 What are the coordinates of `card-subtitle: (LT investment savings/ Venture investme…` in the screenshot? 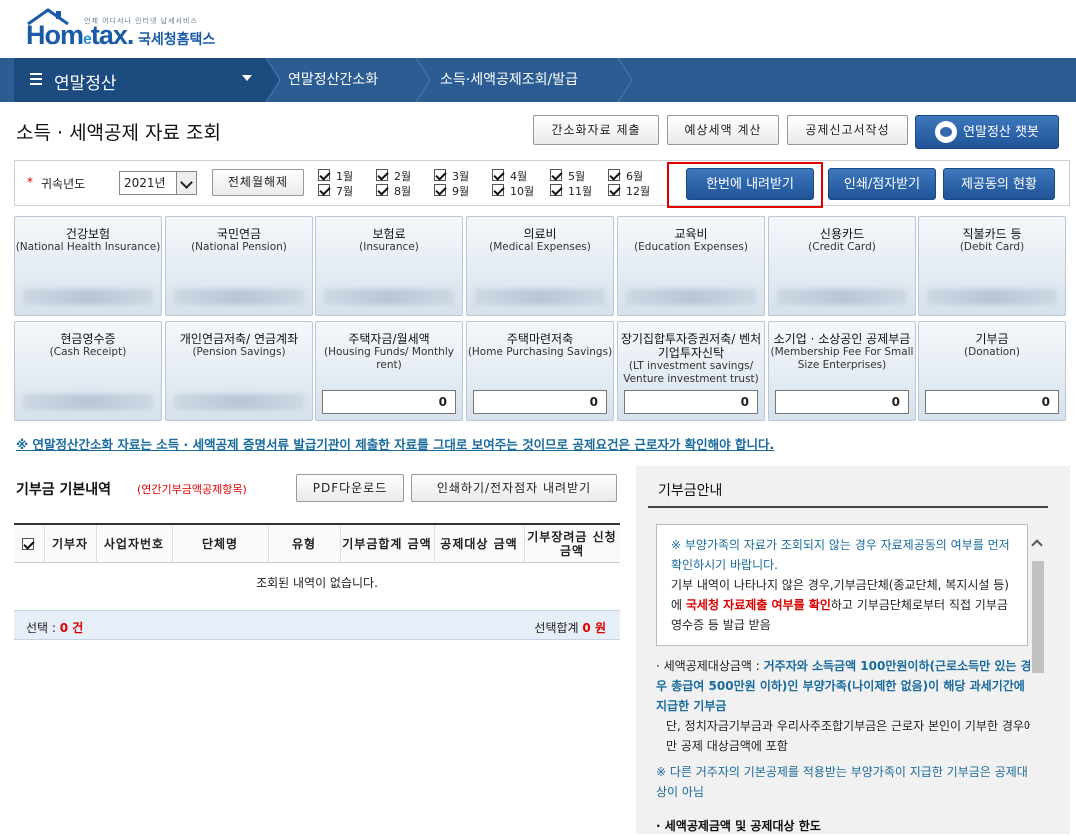 It's located at (691, 372).